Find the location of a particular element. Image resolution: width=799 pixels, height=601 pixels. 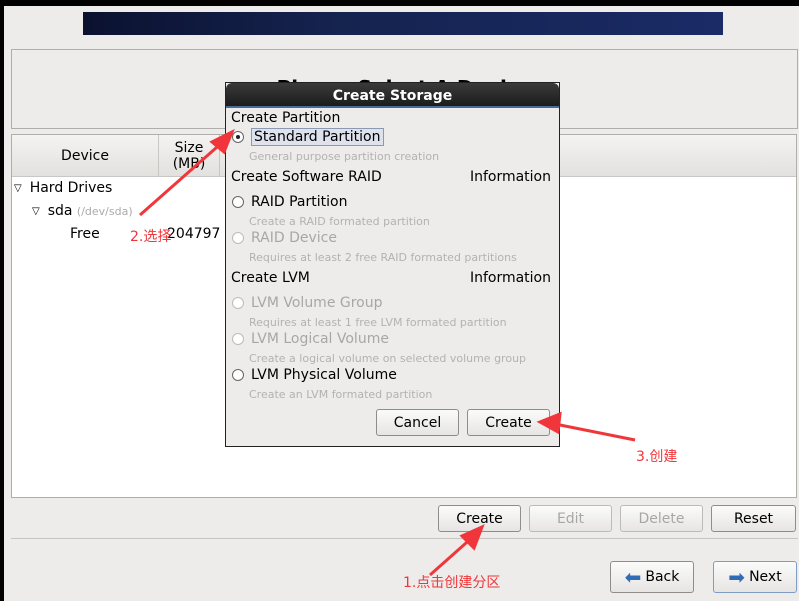

annotation-2: 2.选择 is located at coordinates (151, 237).